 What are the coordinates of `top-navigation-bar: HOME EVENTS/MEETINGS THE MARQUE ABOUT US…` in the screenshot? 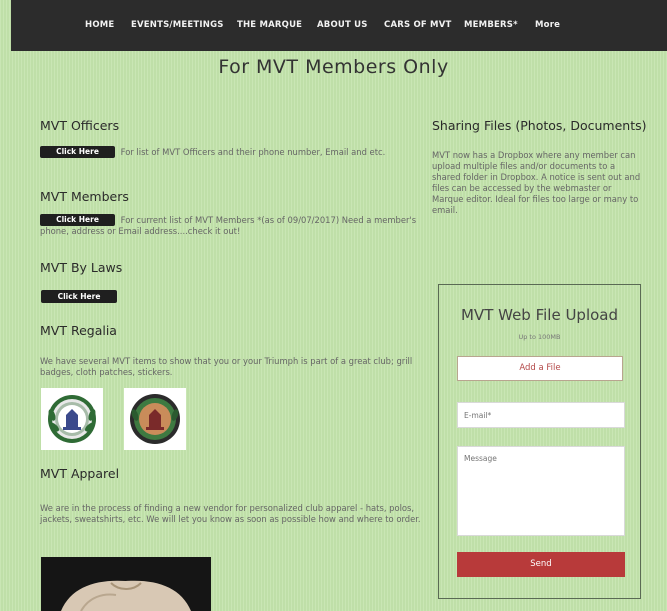 It's located at (339, 25).